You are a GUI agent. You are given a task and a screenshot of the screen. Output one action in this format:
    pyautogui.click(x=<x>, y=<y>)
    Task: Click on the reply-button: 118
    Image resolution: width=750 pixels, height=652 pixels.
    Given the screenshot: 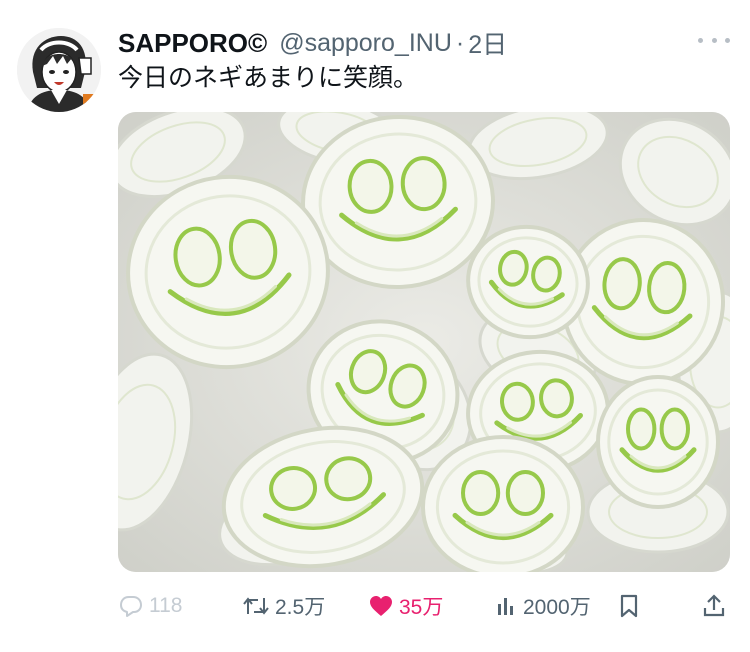 What is the action you would take?
    pyautogui.click(x=150, y=606)
    